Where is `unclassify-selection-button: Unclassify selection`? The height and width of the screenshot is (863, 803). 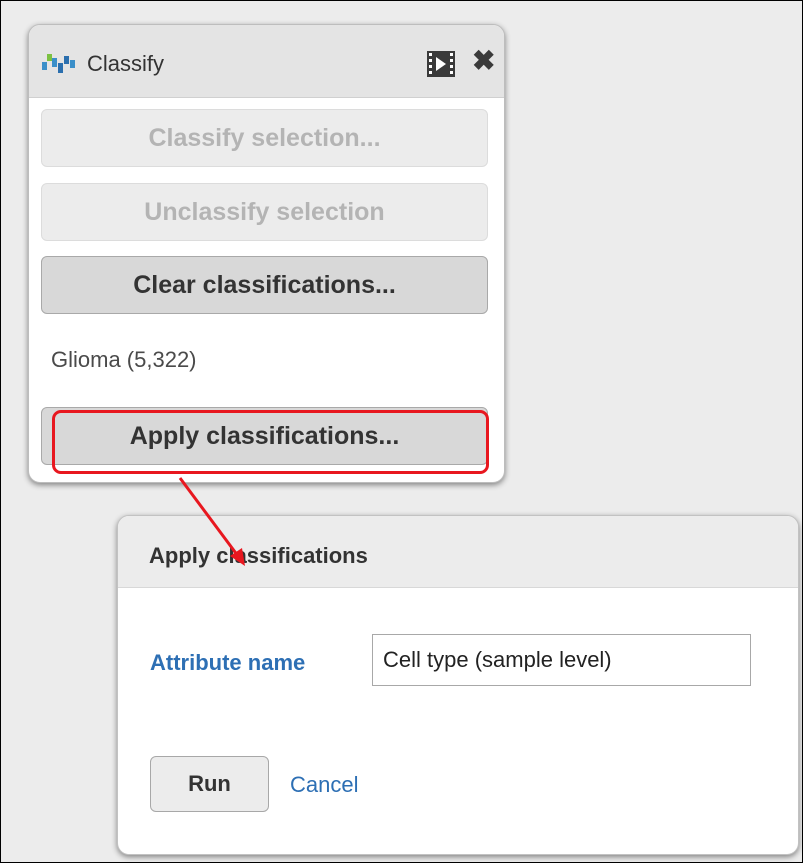
unclassify-selection-button: Unclassify selection is located at coordinates (264, 212).